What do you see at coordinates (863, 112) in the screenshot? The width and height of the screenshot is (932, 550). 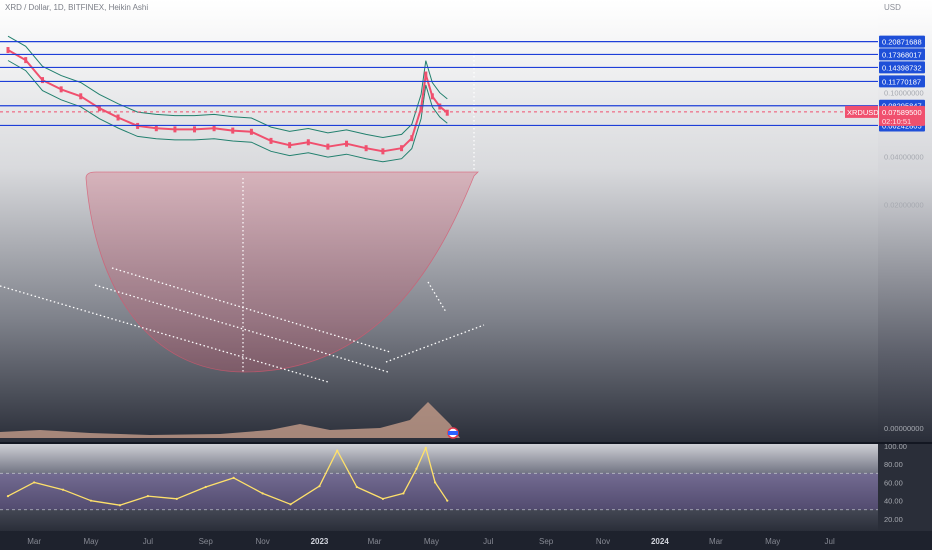 I see `symbol-label: XRDUSD` at bounding box center [863, 112].